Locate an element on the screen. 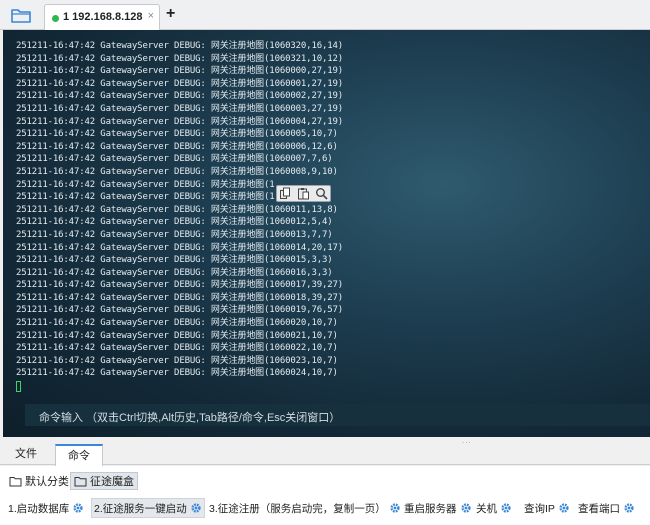 This screenshot has width=650, height=525. command-groups: 默认分类 征途魔盒 is located at coordinates (325, 479).